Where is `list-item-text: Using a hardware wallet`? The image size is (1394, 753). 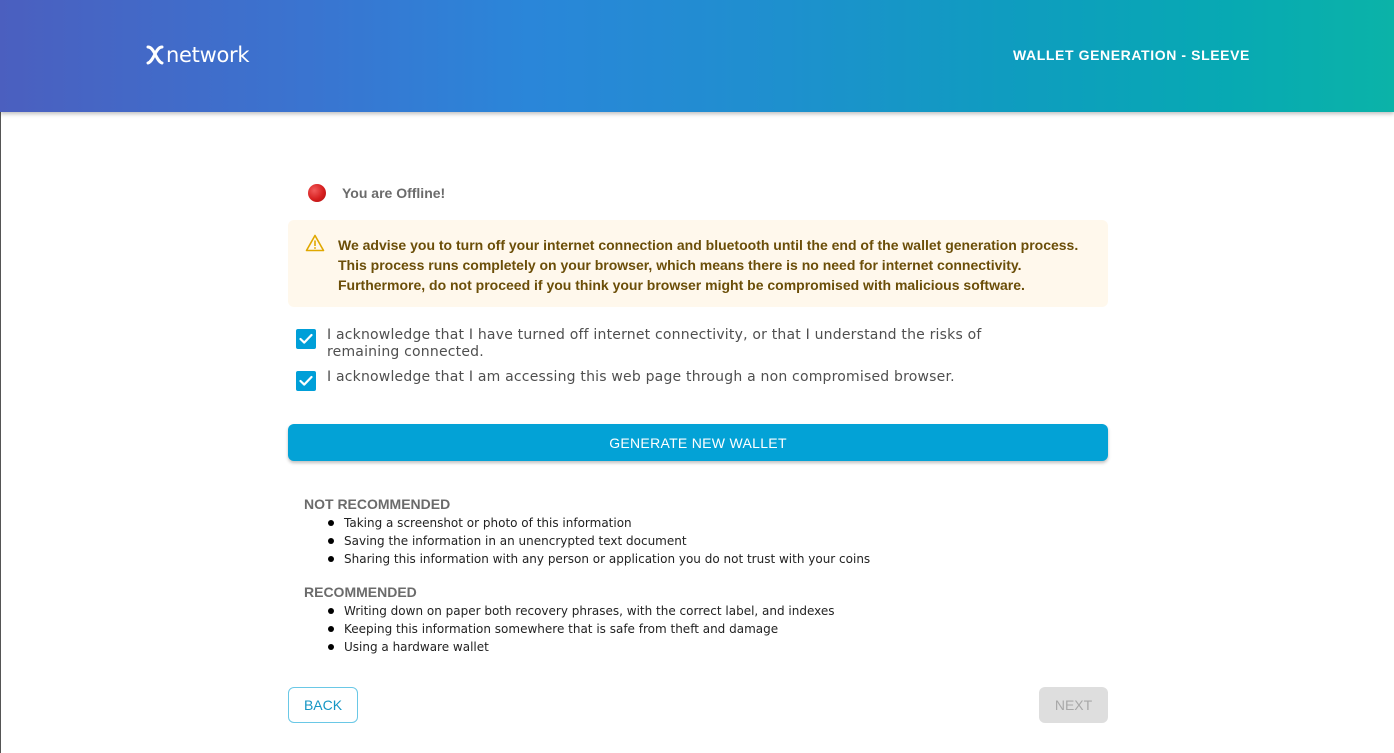
list-item-text: Using a hardware wallet is located at coordinates (416, 647).